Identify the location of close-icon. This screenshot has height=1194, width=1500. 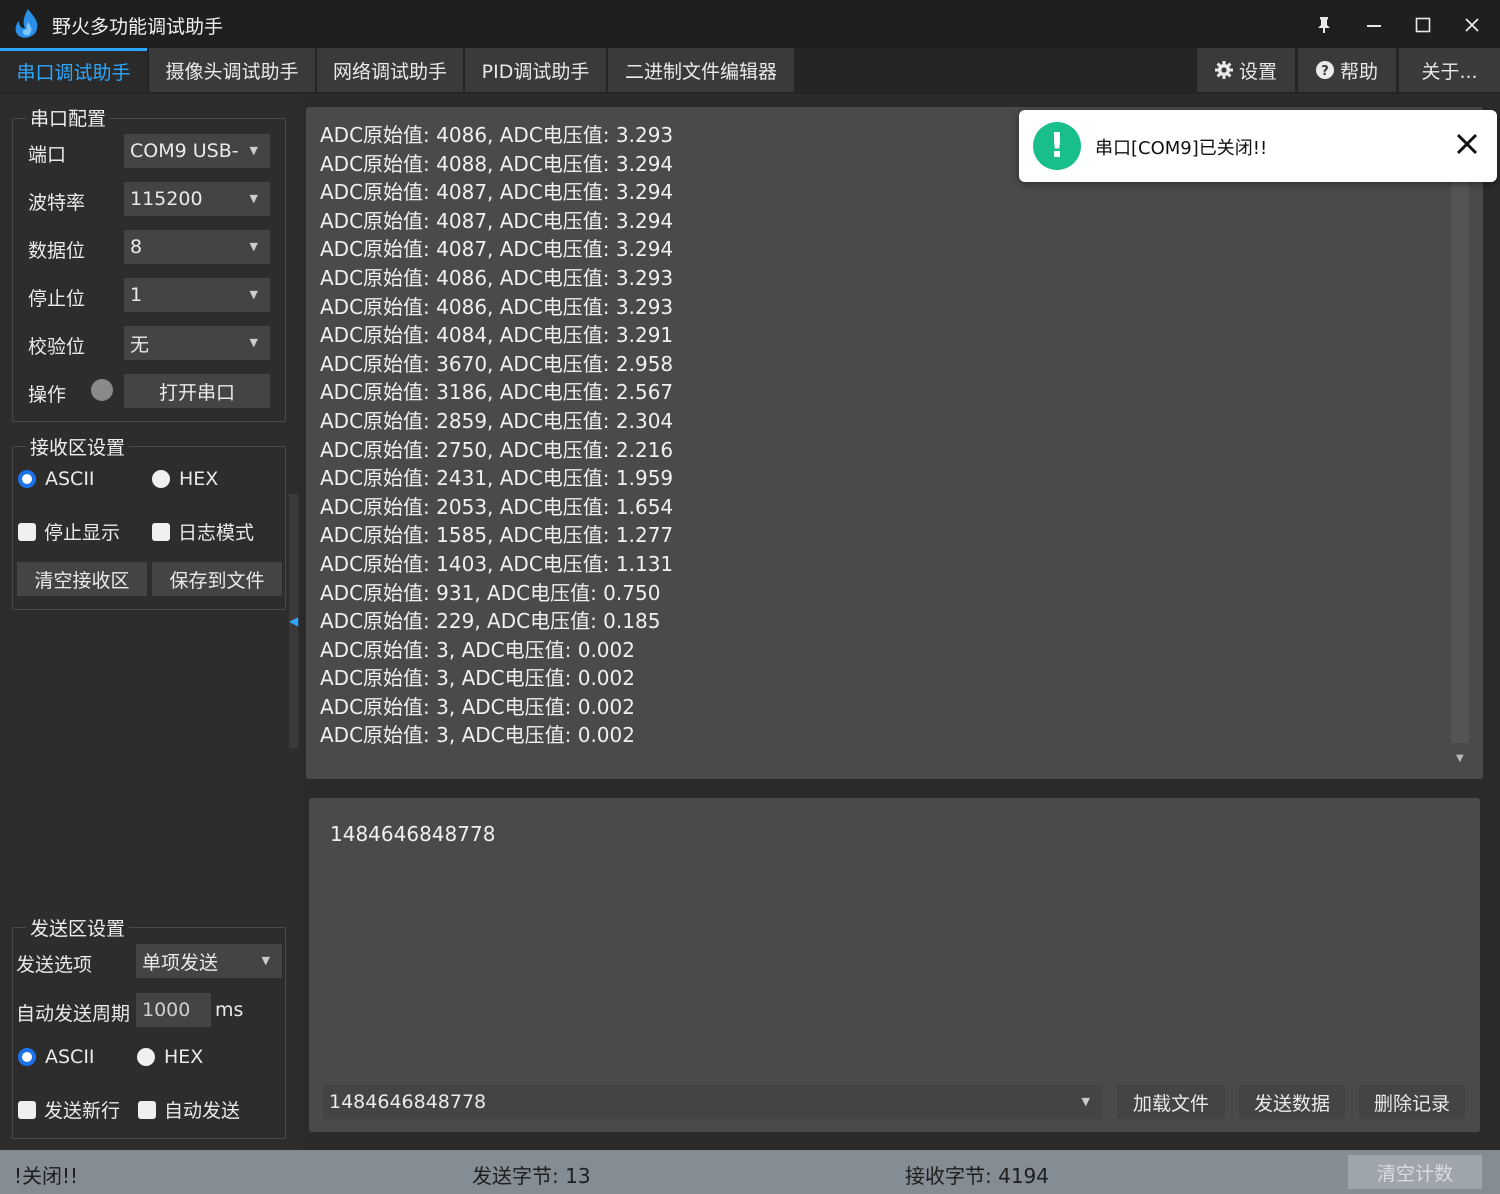
(1467, 144).